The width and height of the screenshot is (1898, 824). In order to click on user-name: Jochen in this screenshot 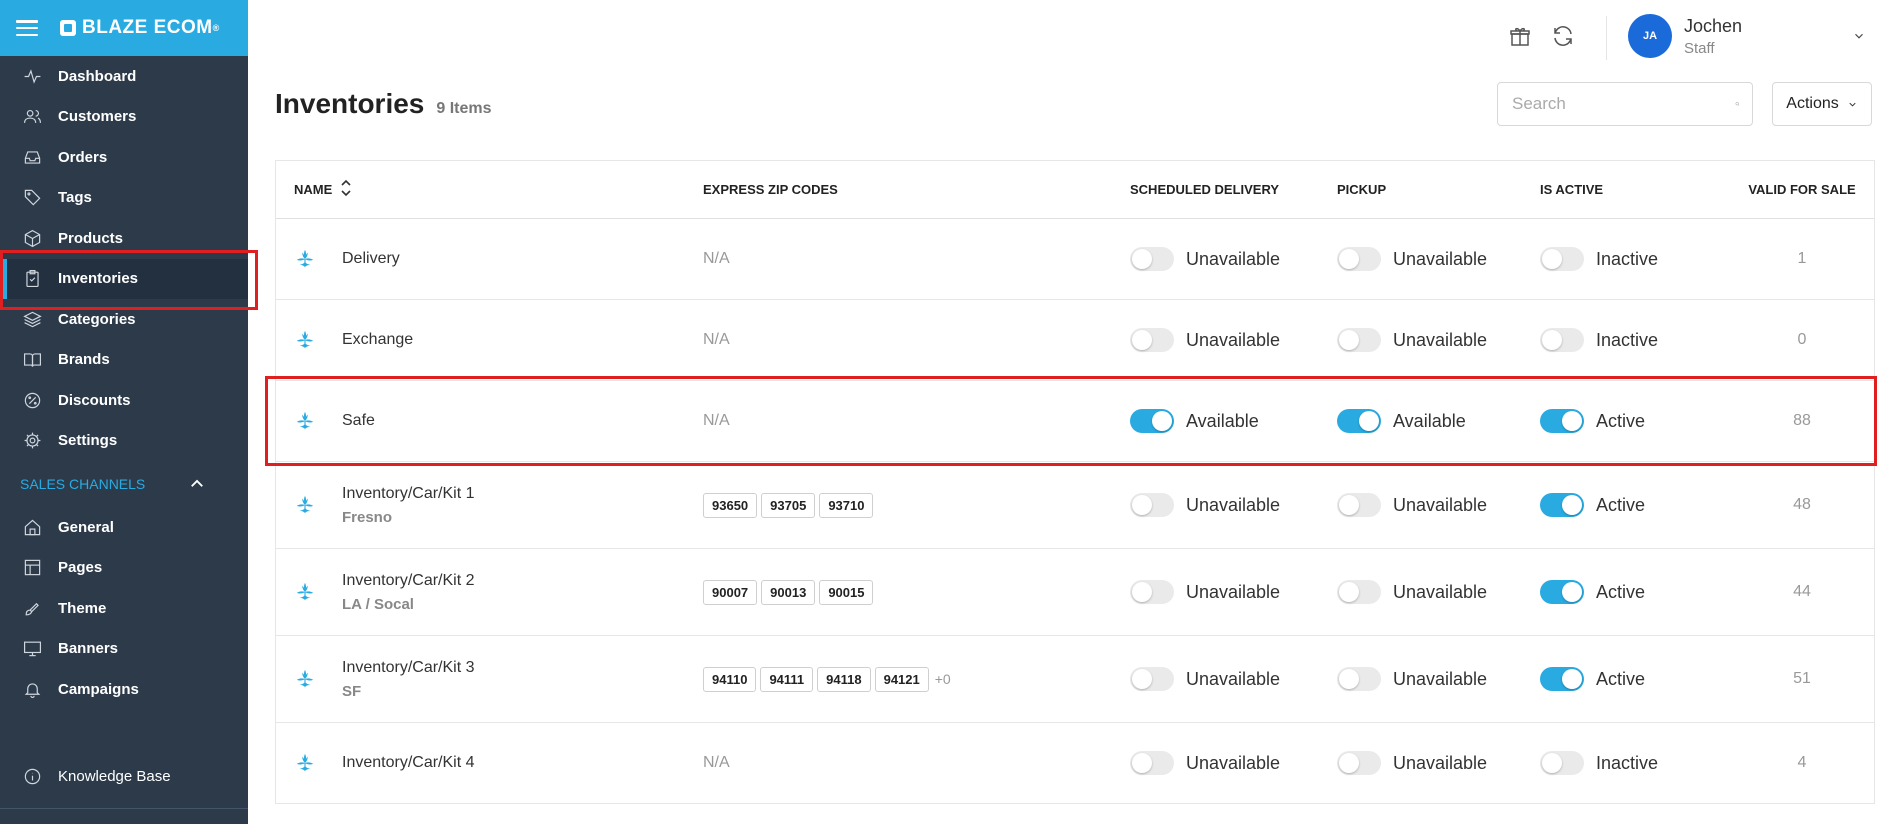, I will do `click(1713, 25)`.